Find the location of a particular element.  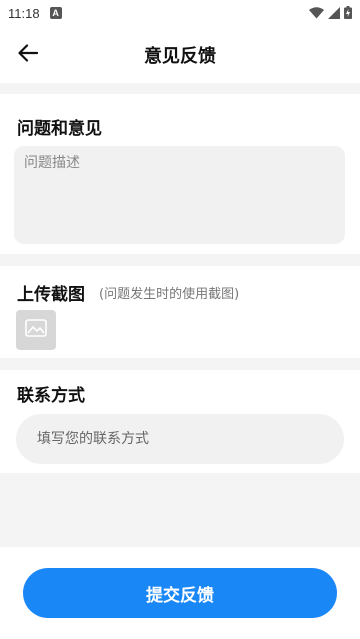

notification-badge-icon: A is located at coordinates (55, 13).